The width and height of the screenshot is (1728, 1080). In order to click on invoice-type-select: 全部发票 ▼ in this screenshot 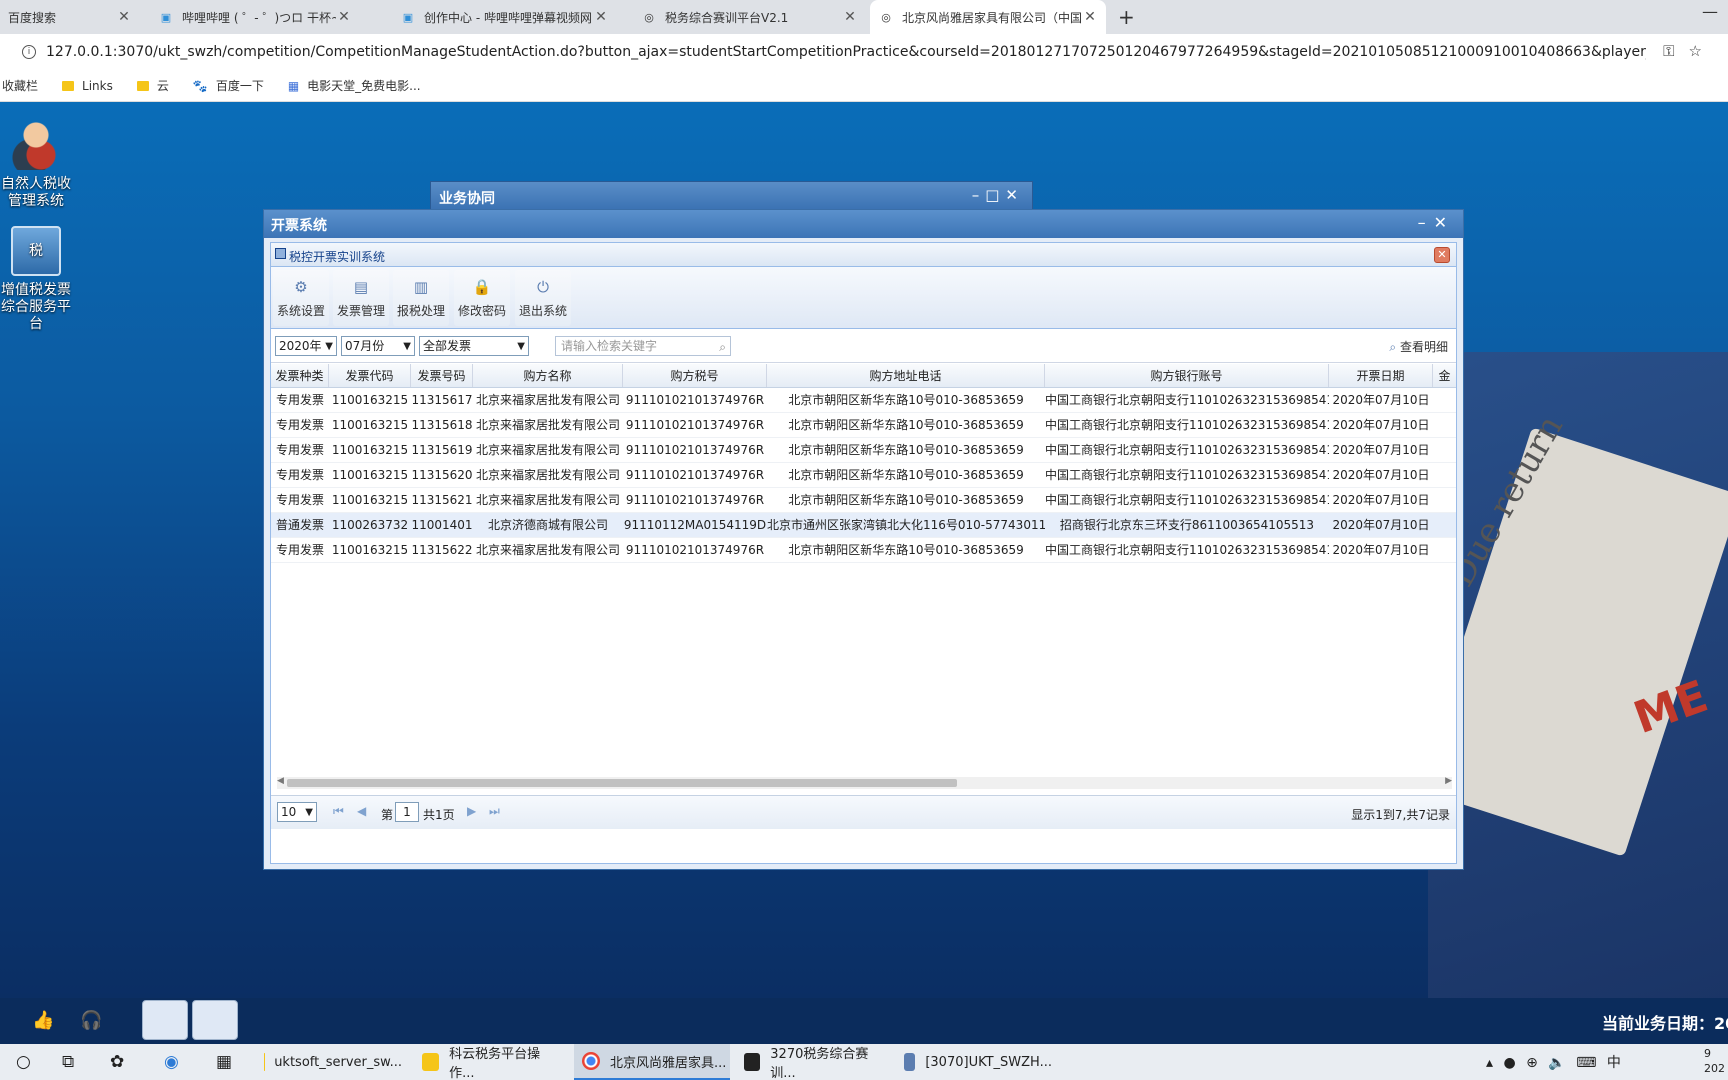, I will do `click(474, 346)`.